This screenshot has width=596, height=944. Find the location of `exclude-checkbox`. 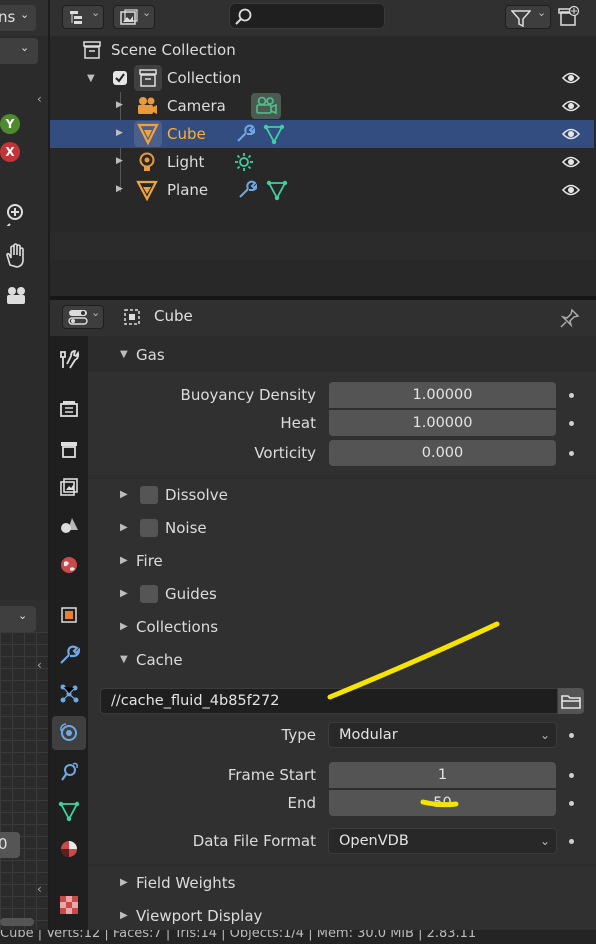

exclude-checkbox is located at coordinates (120, 78).